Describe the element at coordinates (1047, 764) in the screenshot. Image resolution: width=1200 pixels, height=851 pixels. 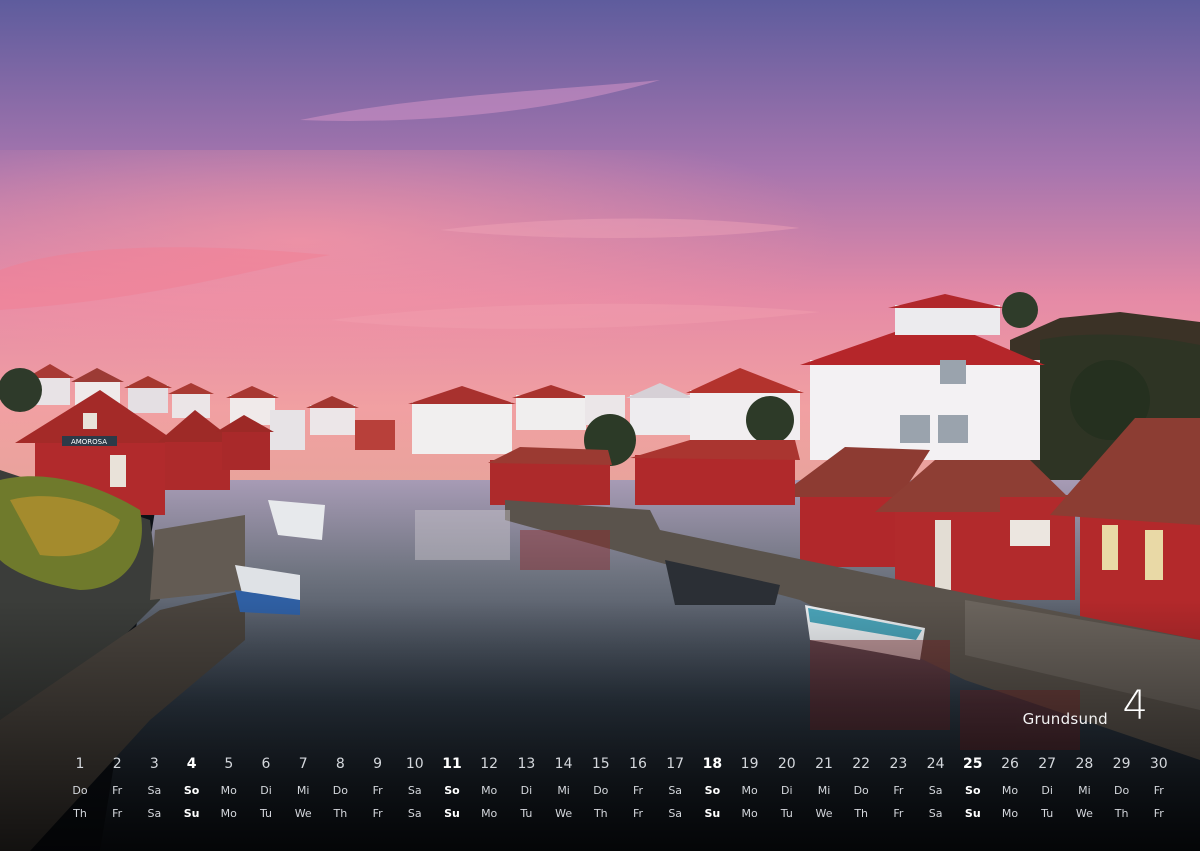
I see `day-number: 27` at that location.